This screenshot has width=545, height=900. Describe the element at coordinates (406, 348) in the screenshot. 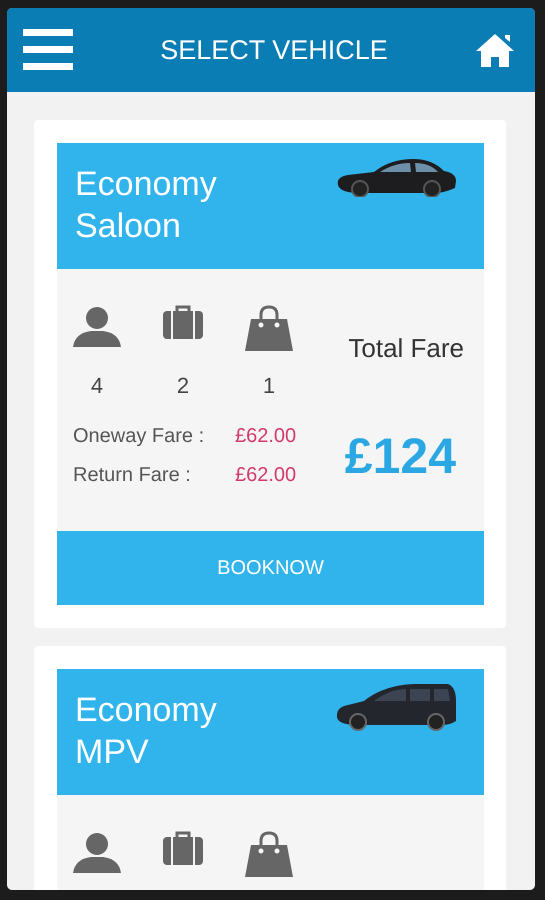

I see `total-fare-label: Total Fare` at that location.